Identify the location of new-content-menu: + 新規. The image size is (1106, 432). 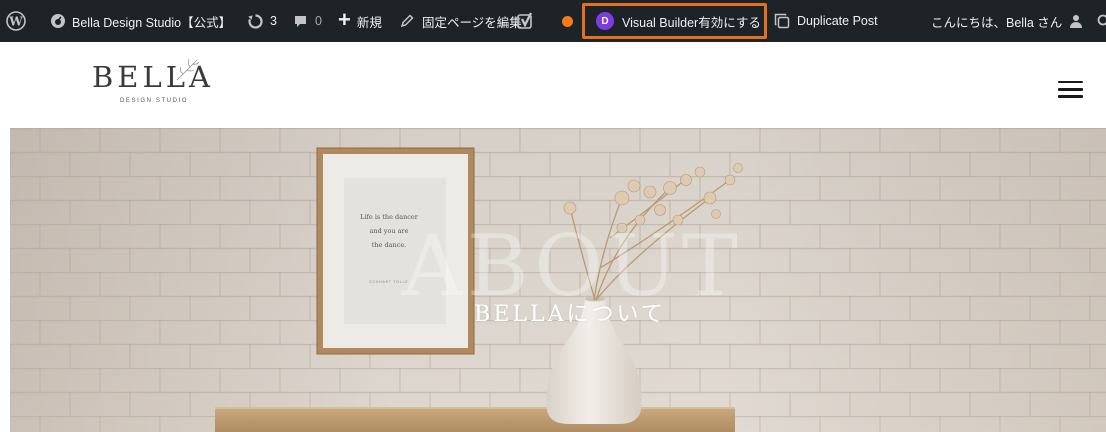
(360, 21).